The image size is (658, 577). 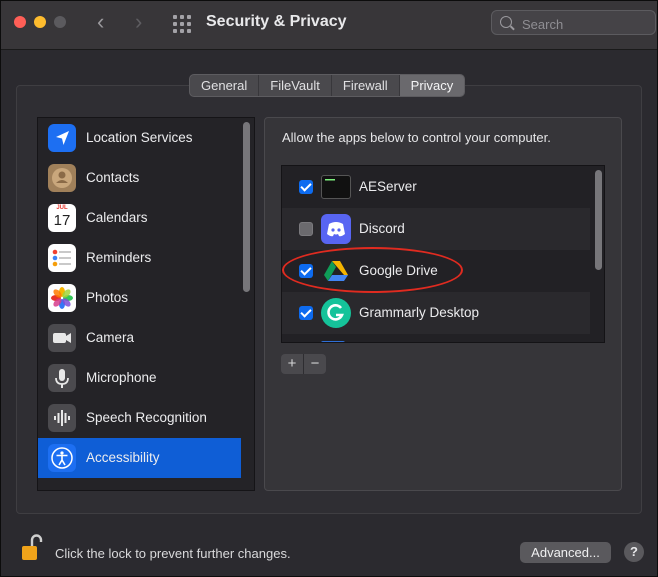 I want to click on accessibility-icon, so click(x=62, y=458).